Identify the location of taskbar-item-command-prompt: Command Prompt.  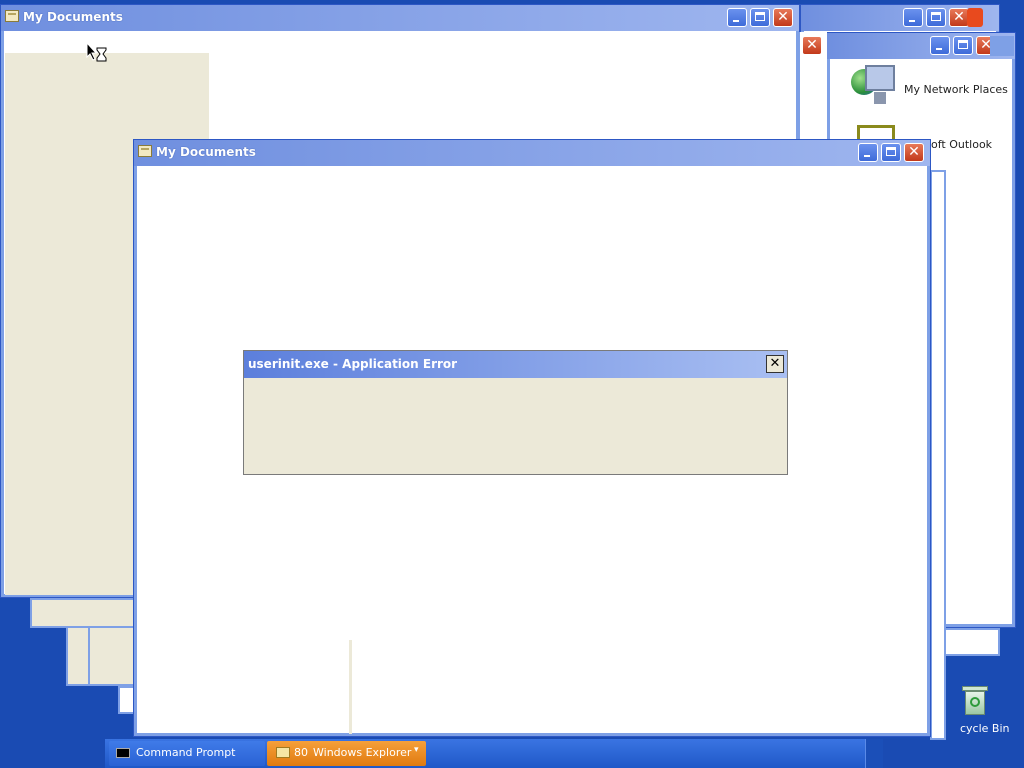
(187, 753).